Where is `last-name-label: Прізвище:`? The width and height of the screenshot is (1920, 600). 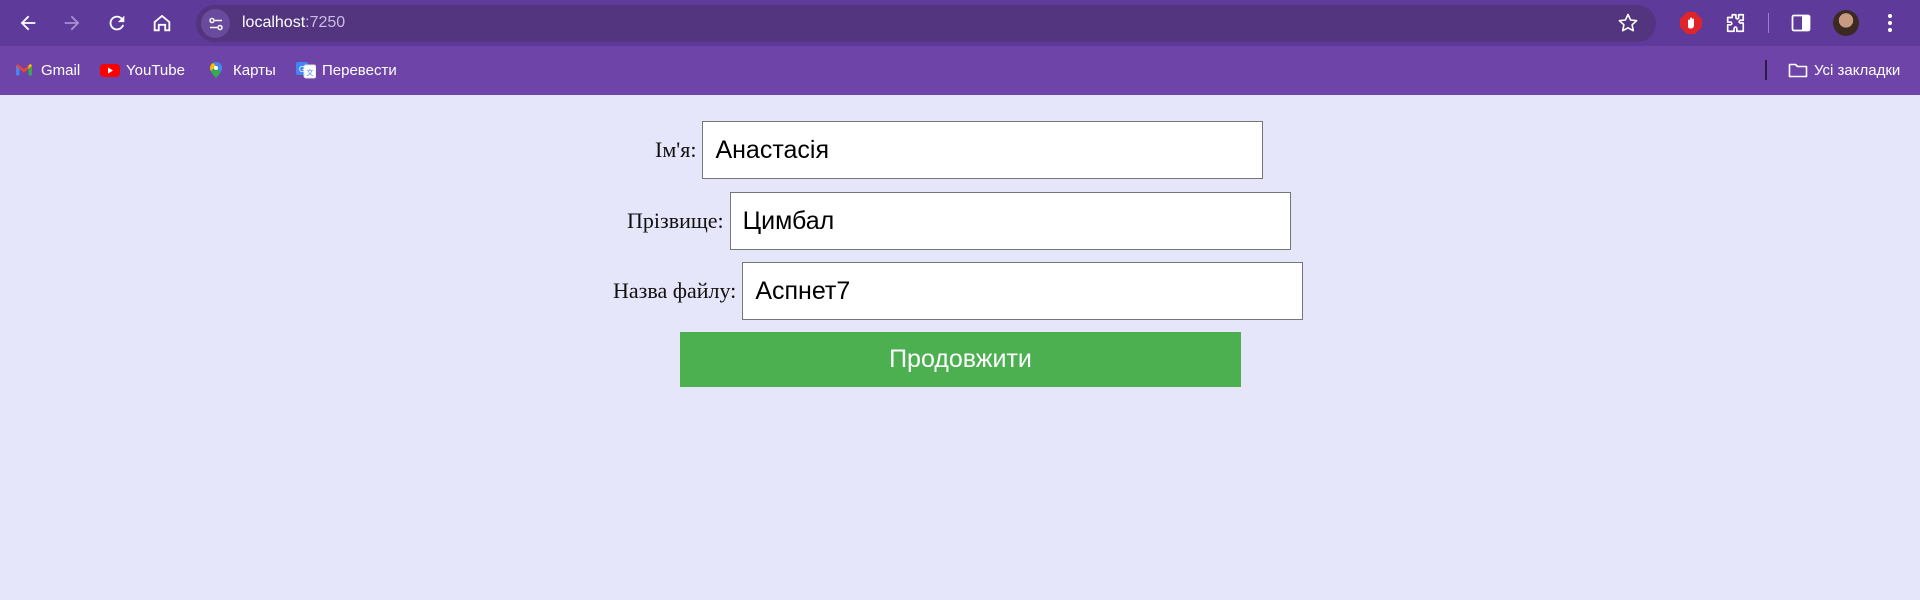 last-name-label: Прізвище: is located at coordinates (675, 220).